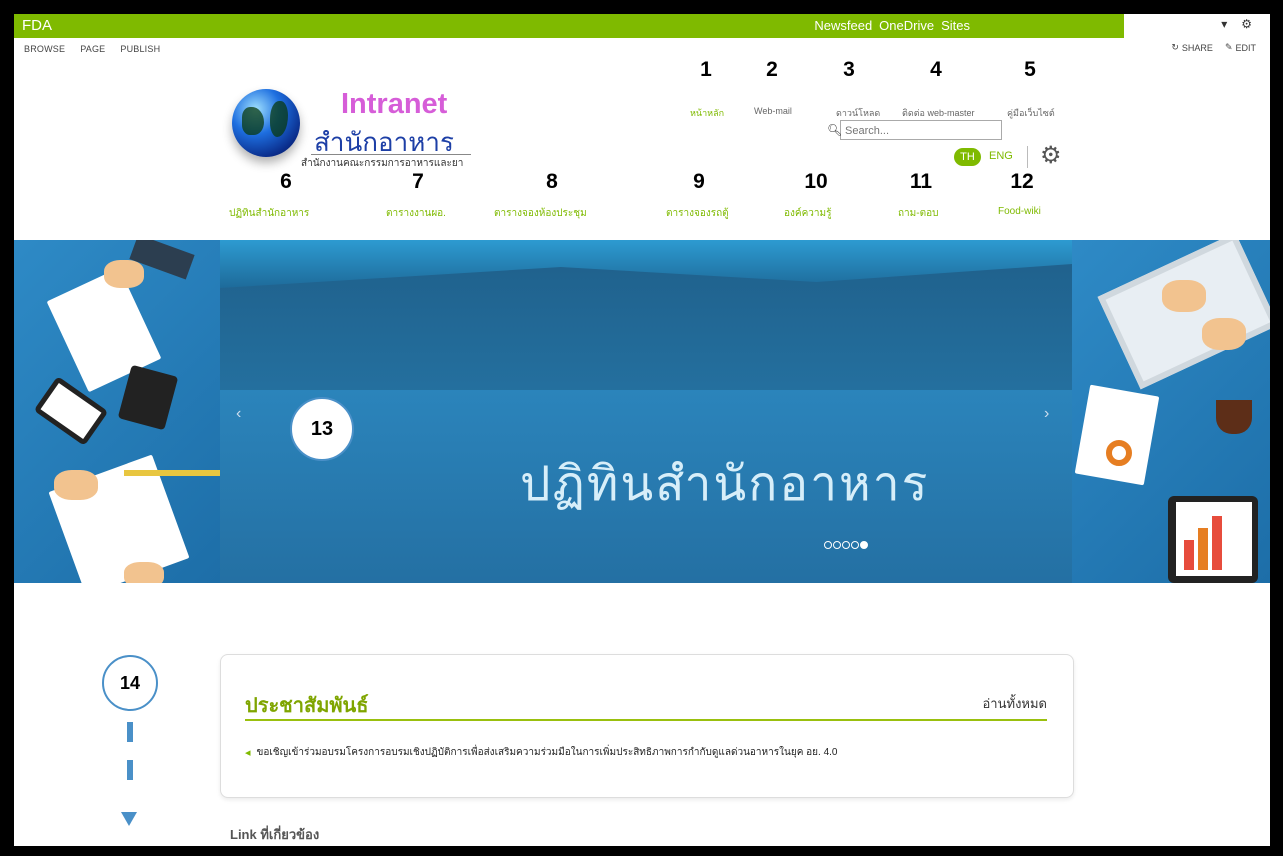  What do you see at coordinates (275, 834) in the screenshot?
I see `related-links-title: Link ที่เกี่ยวข้อง` at bounding box center [275, 834].